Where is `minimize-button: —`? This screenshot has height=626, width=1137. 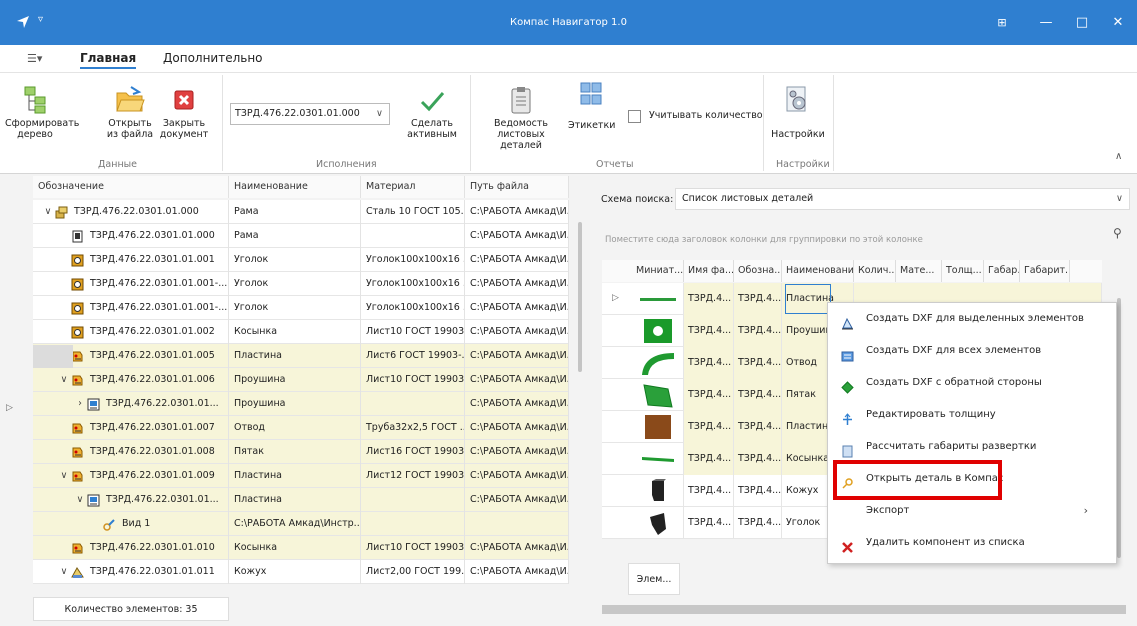 minimize-button: — is located at coordinates (1046, 22).